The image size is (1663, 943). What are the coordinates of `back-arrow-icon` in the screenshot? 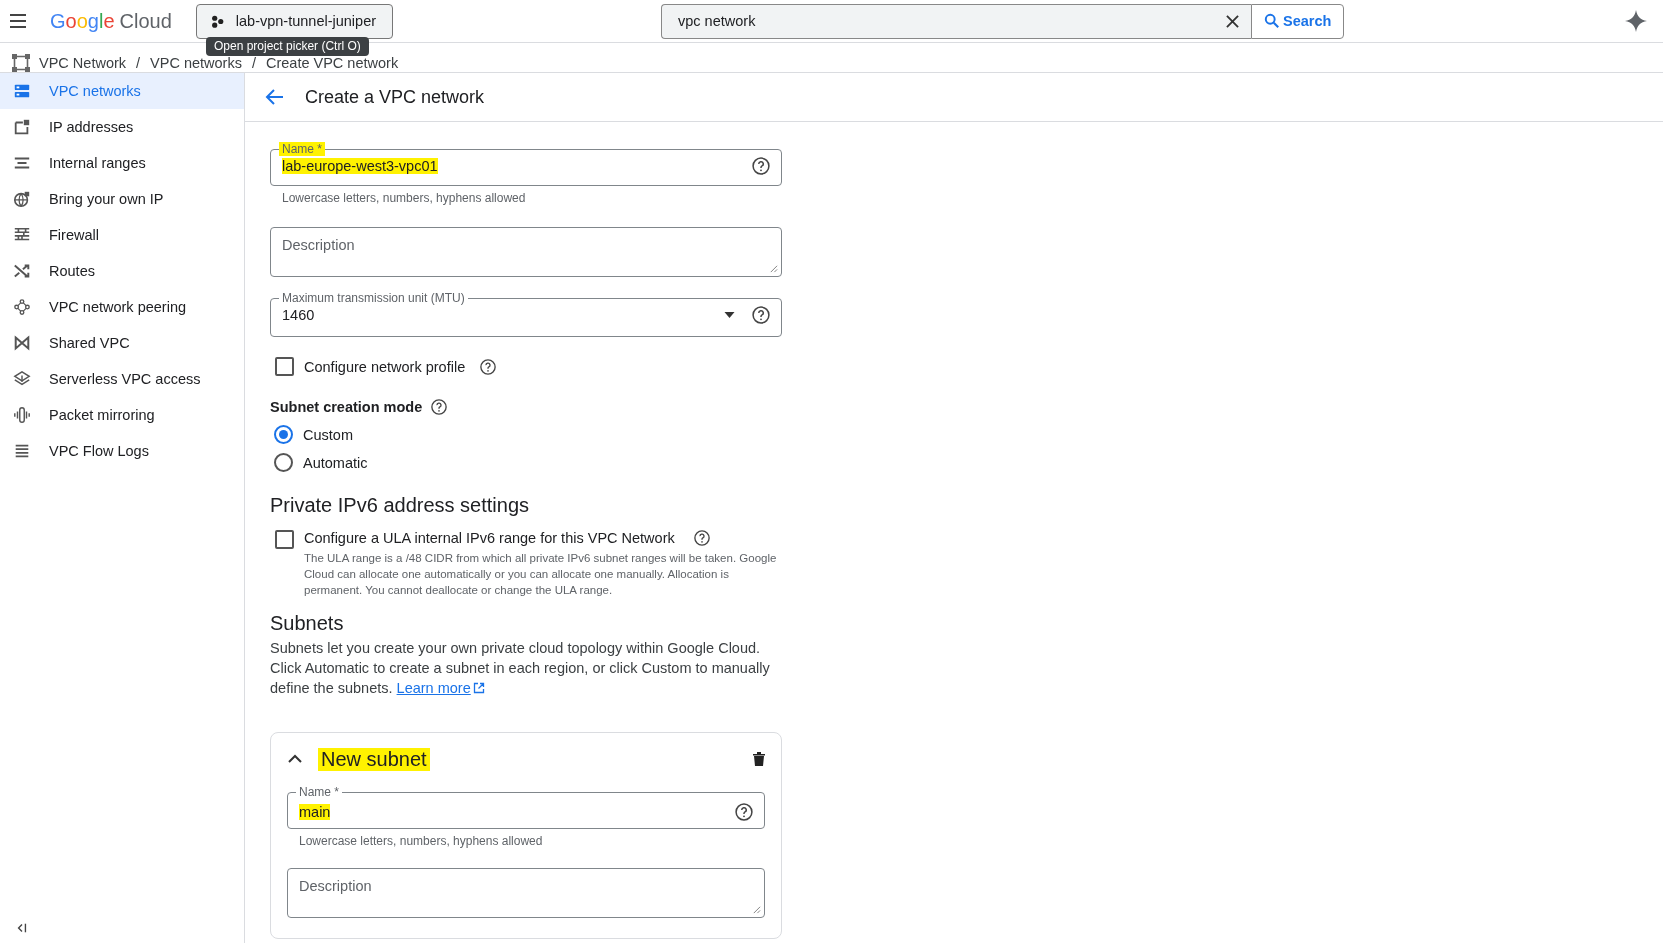 It's located at (275, 97).